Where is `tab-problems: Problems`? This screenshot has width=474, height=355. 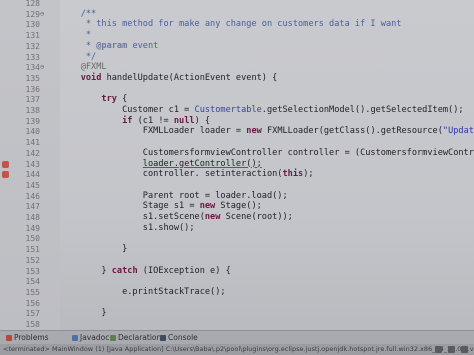
tab-problems: Problems is located at coordinates (27, 337).